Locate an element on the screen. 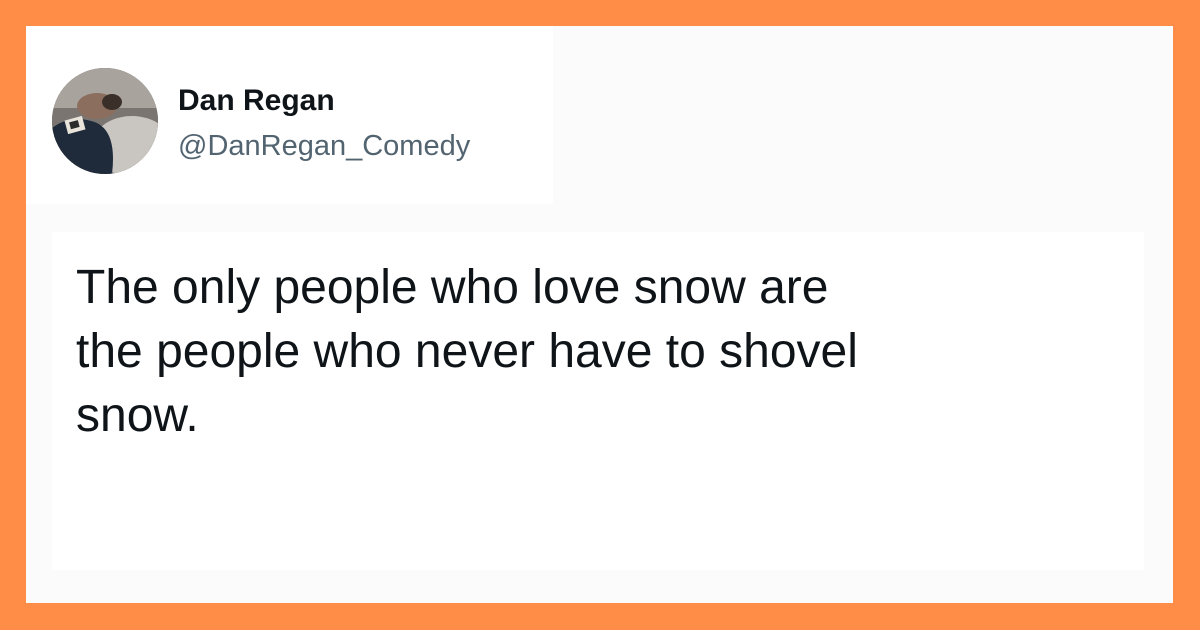 The width and height of the screenshot is (1200, 630). profile-photo-icon is located at coordinates (105, 121).